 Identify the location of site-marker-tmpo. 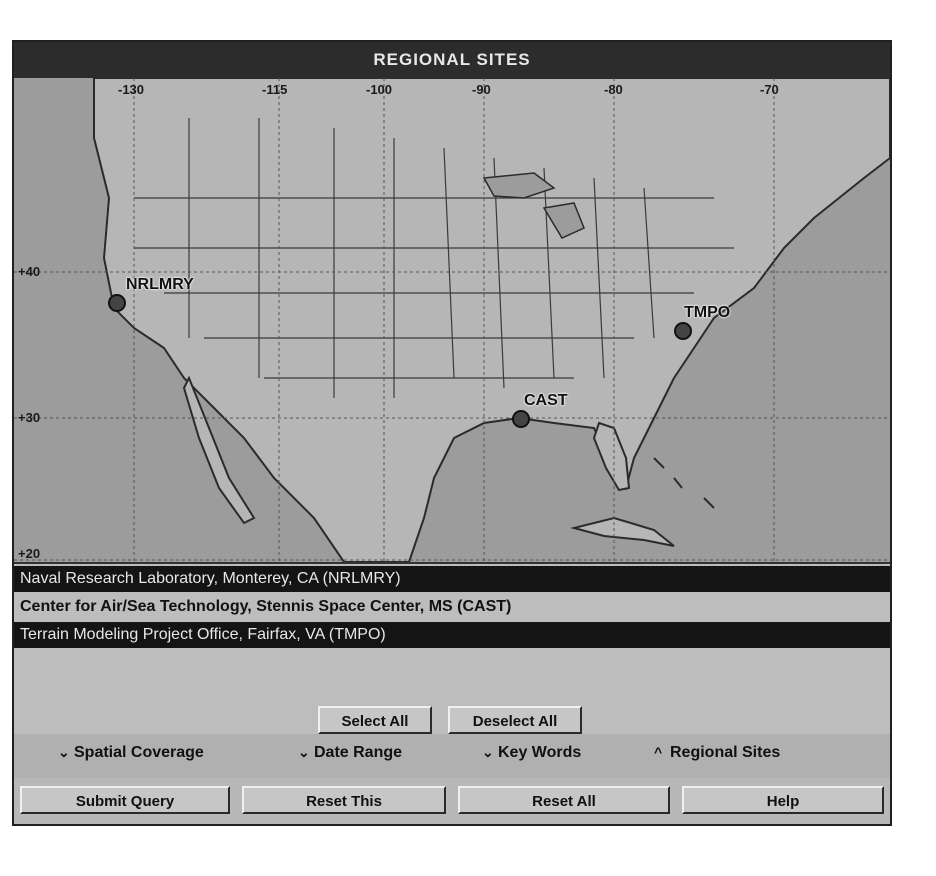
(683, 331).